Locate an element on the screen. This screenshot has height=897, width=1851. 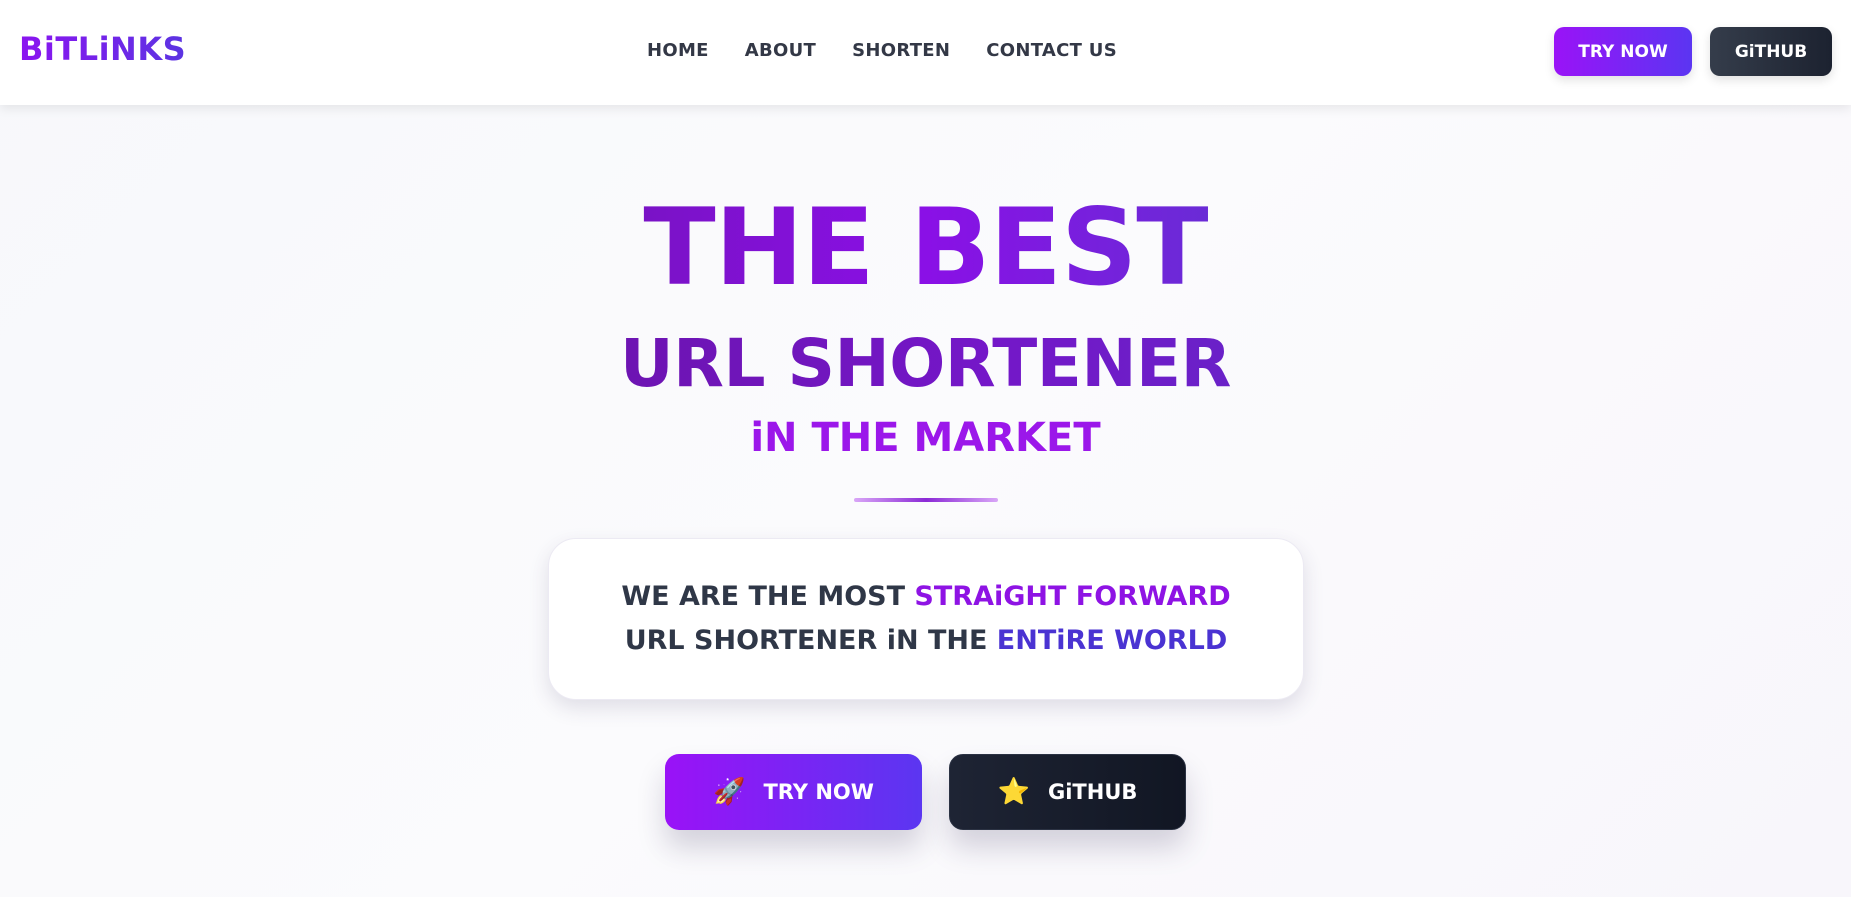
cta-github-button: ⭐ GiTHUB is located at coordinates (1067, 792).